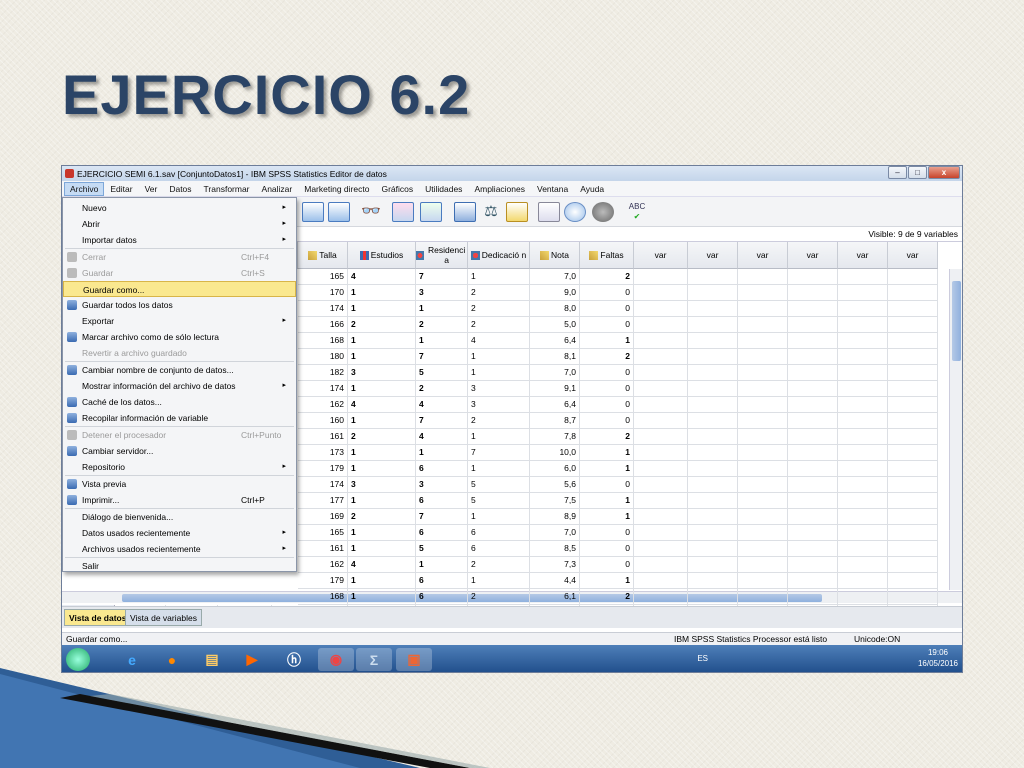 This screenshot has width=1024, height=768. Describe the element at coordinates (555, 469) in the screenshot. I see `table-cell: 6,0` at that location.